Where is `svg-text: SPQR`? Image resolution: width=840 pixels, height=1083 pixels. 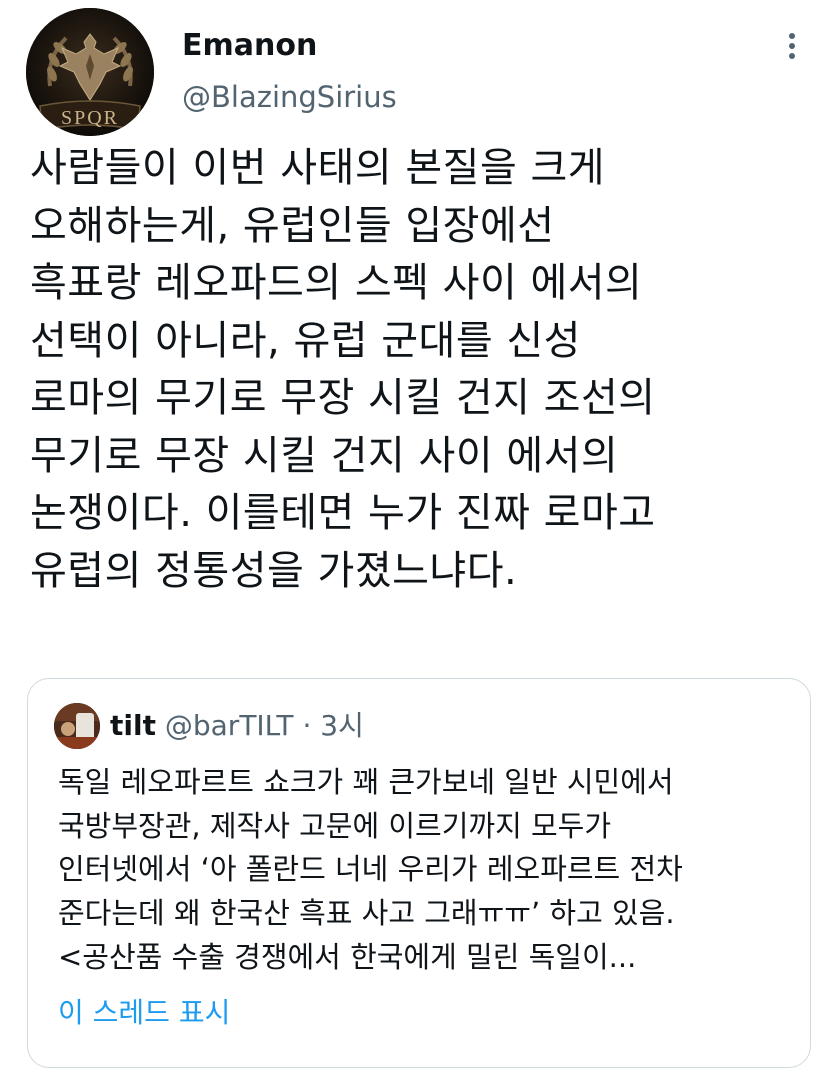
svg-text: SPQR is located at coordinates (90, 118).